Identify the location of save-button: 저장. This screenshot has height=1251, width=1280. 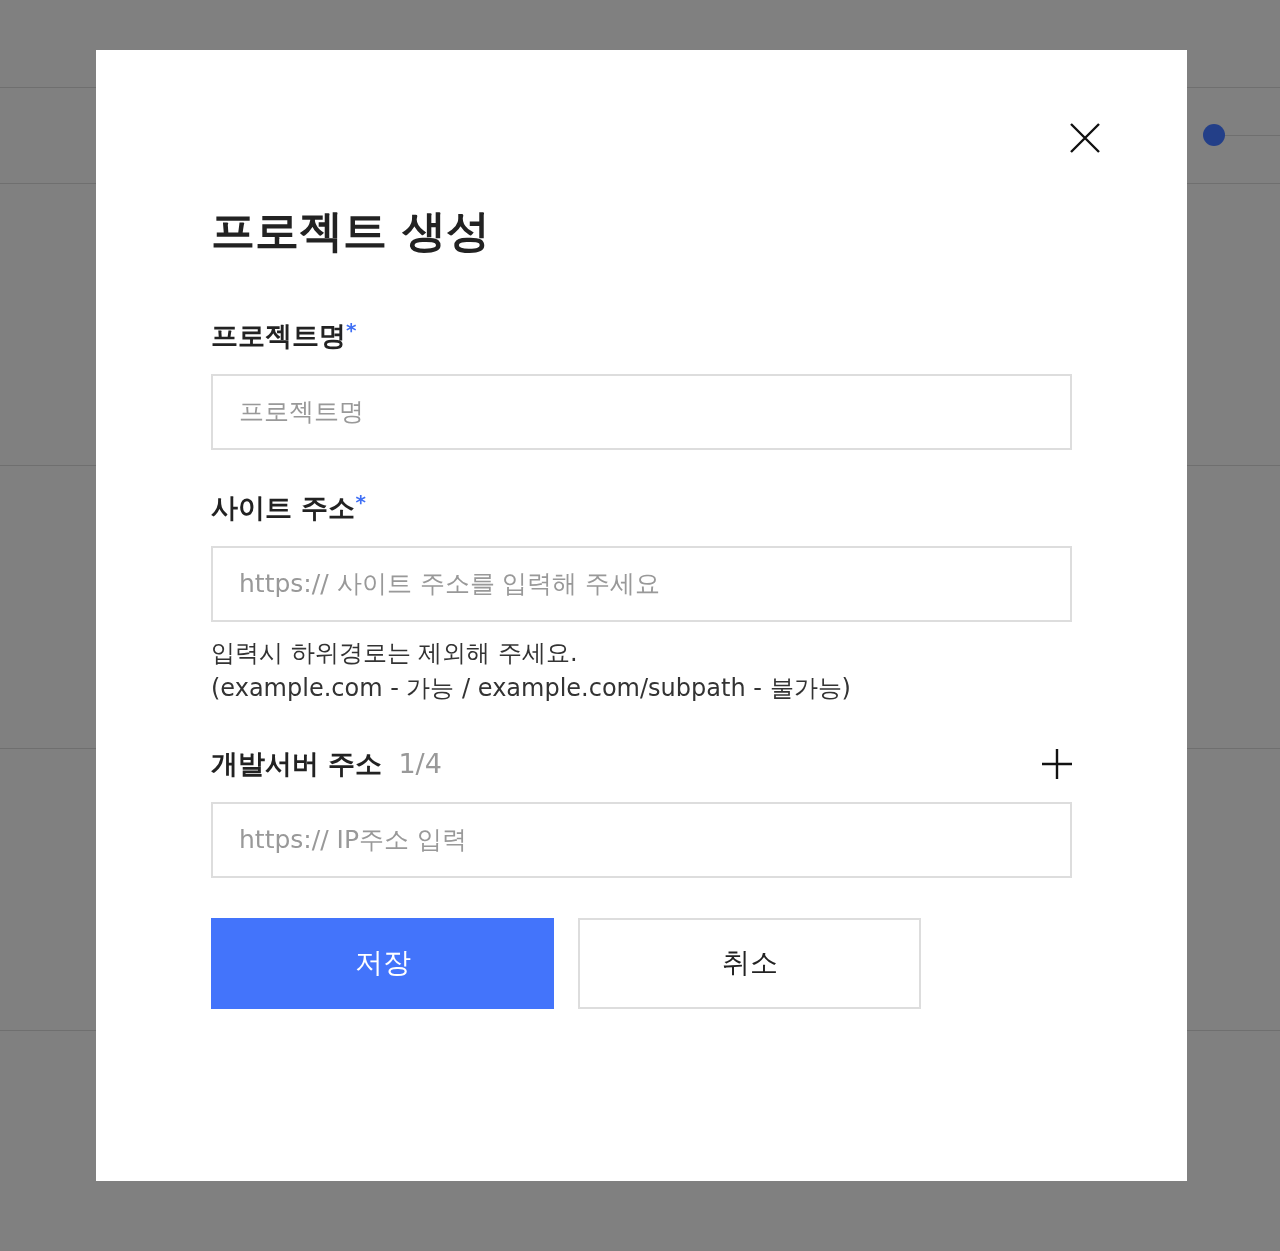
(382, 963).